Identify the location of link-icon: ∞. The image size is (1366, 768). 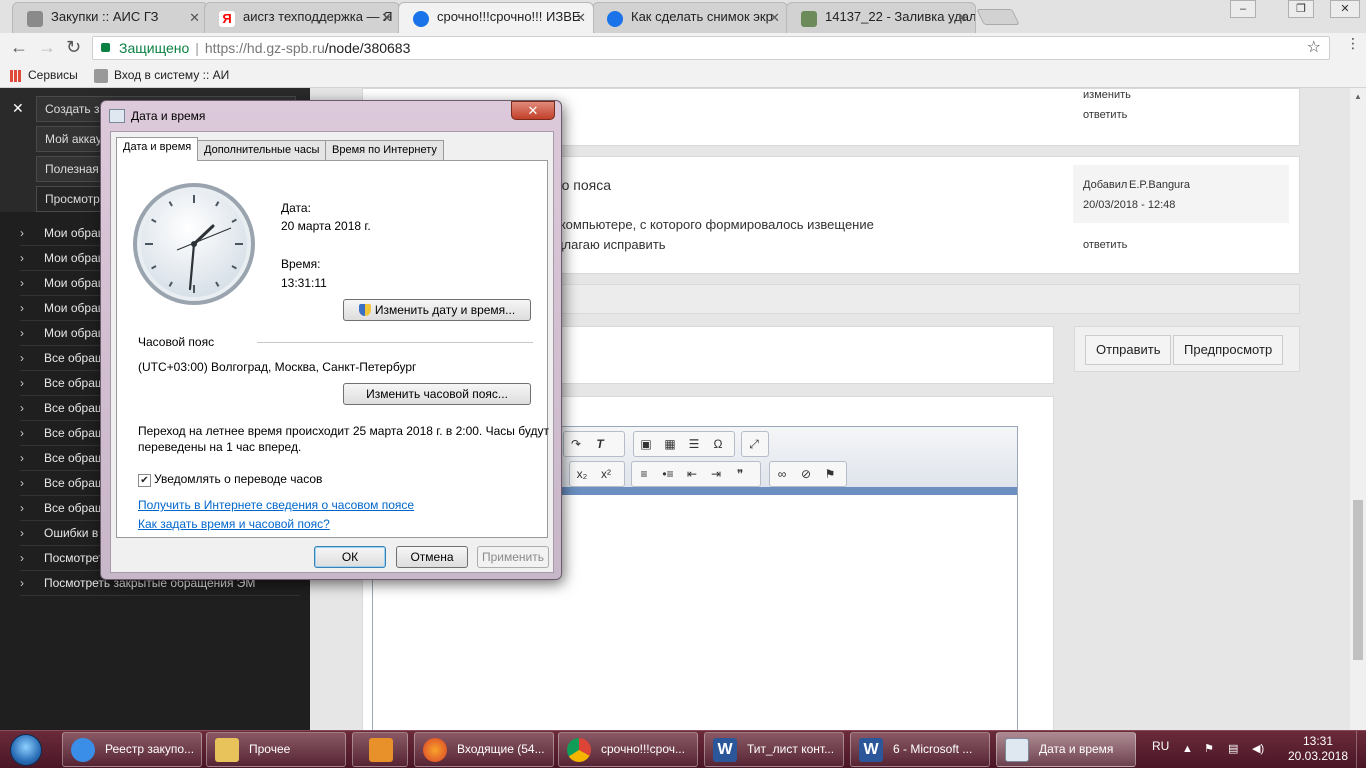
(782, 474).